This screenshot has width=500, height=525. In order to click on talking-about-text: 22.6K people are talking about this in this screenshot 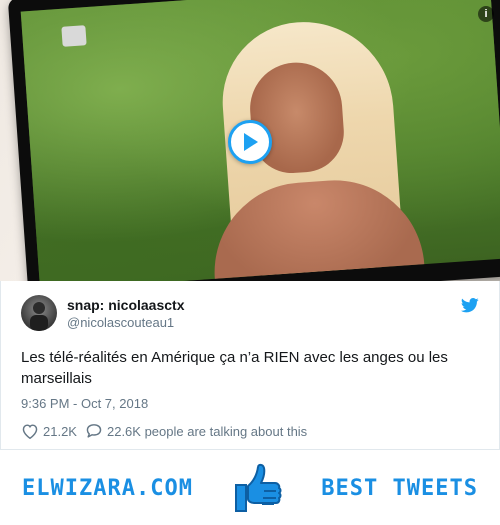, I will do `click(207, 431)`.